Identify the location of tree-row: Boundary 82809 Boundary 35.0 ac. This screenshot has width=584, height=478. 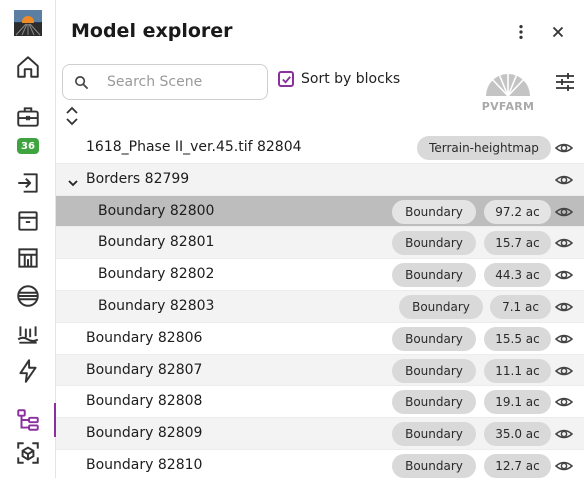
(320, 434).